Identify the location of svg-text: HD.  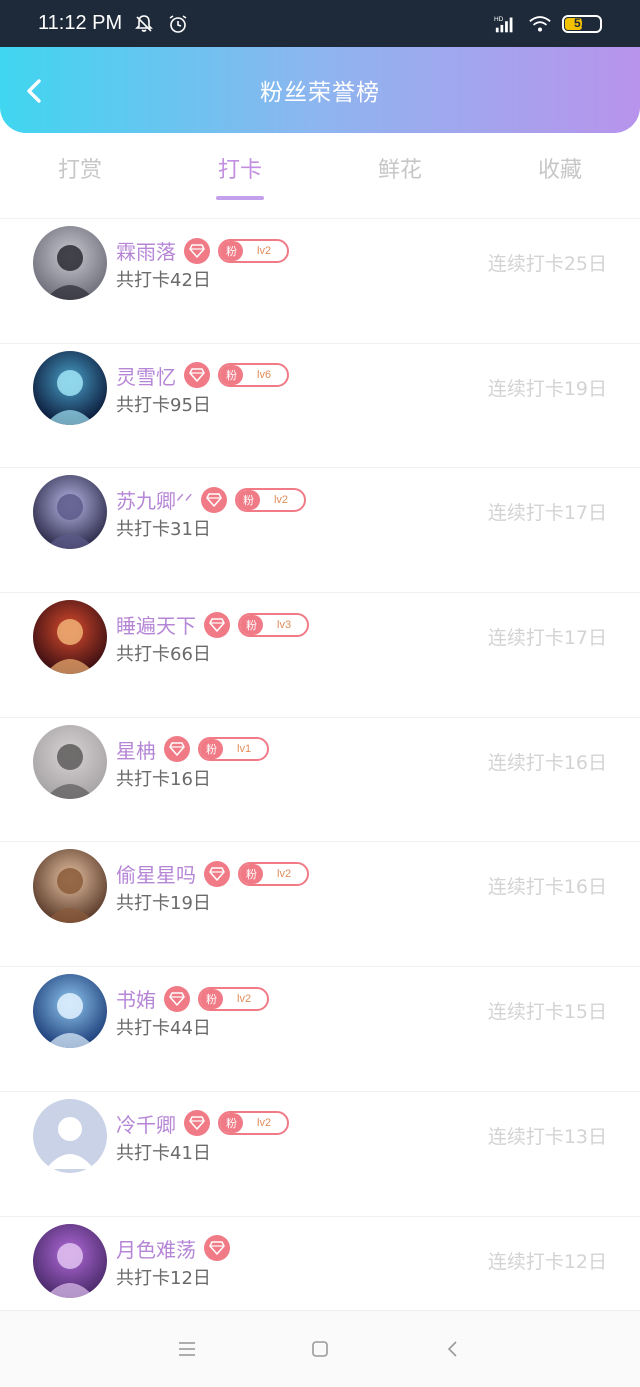
(499, 19).